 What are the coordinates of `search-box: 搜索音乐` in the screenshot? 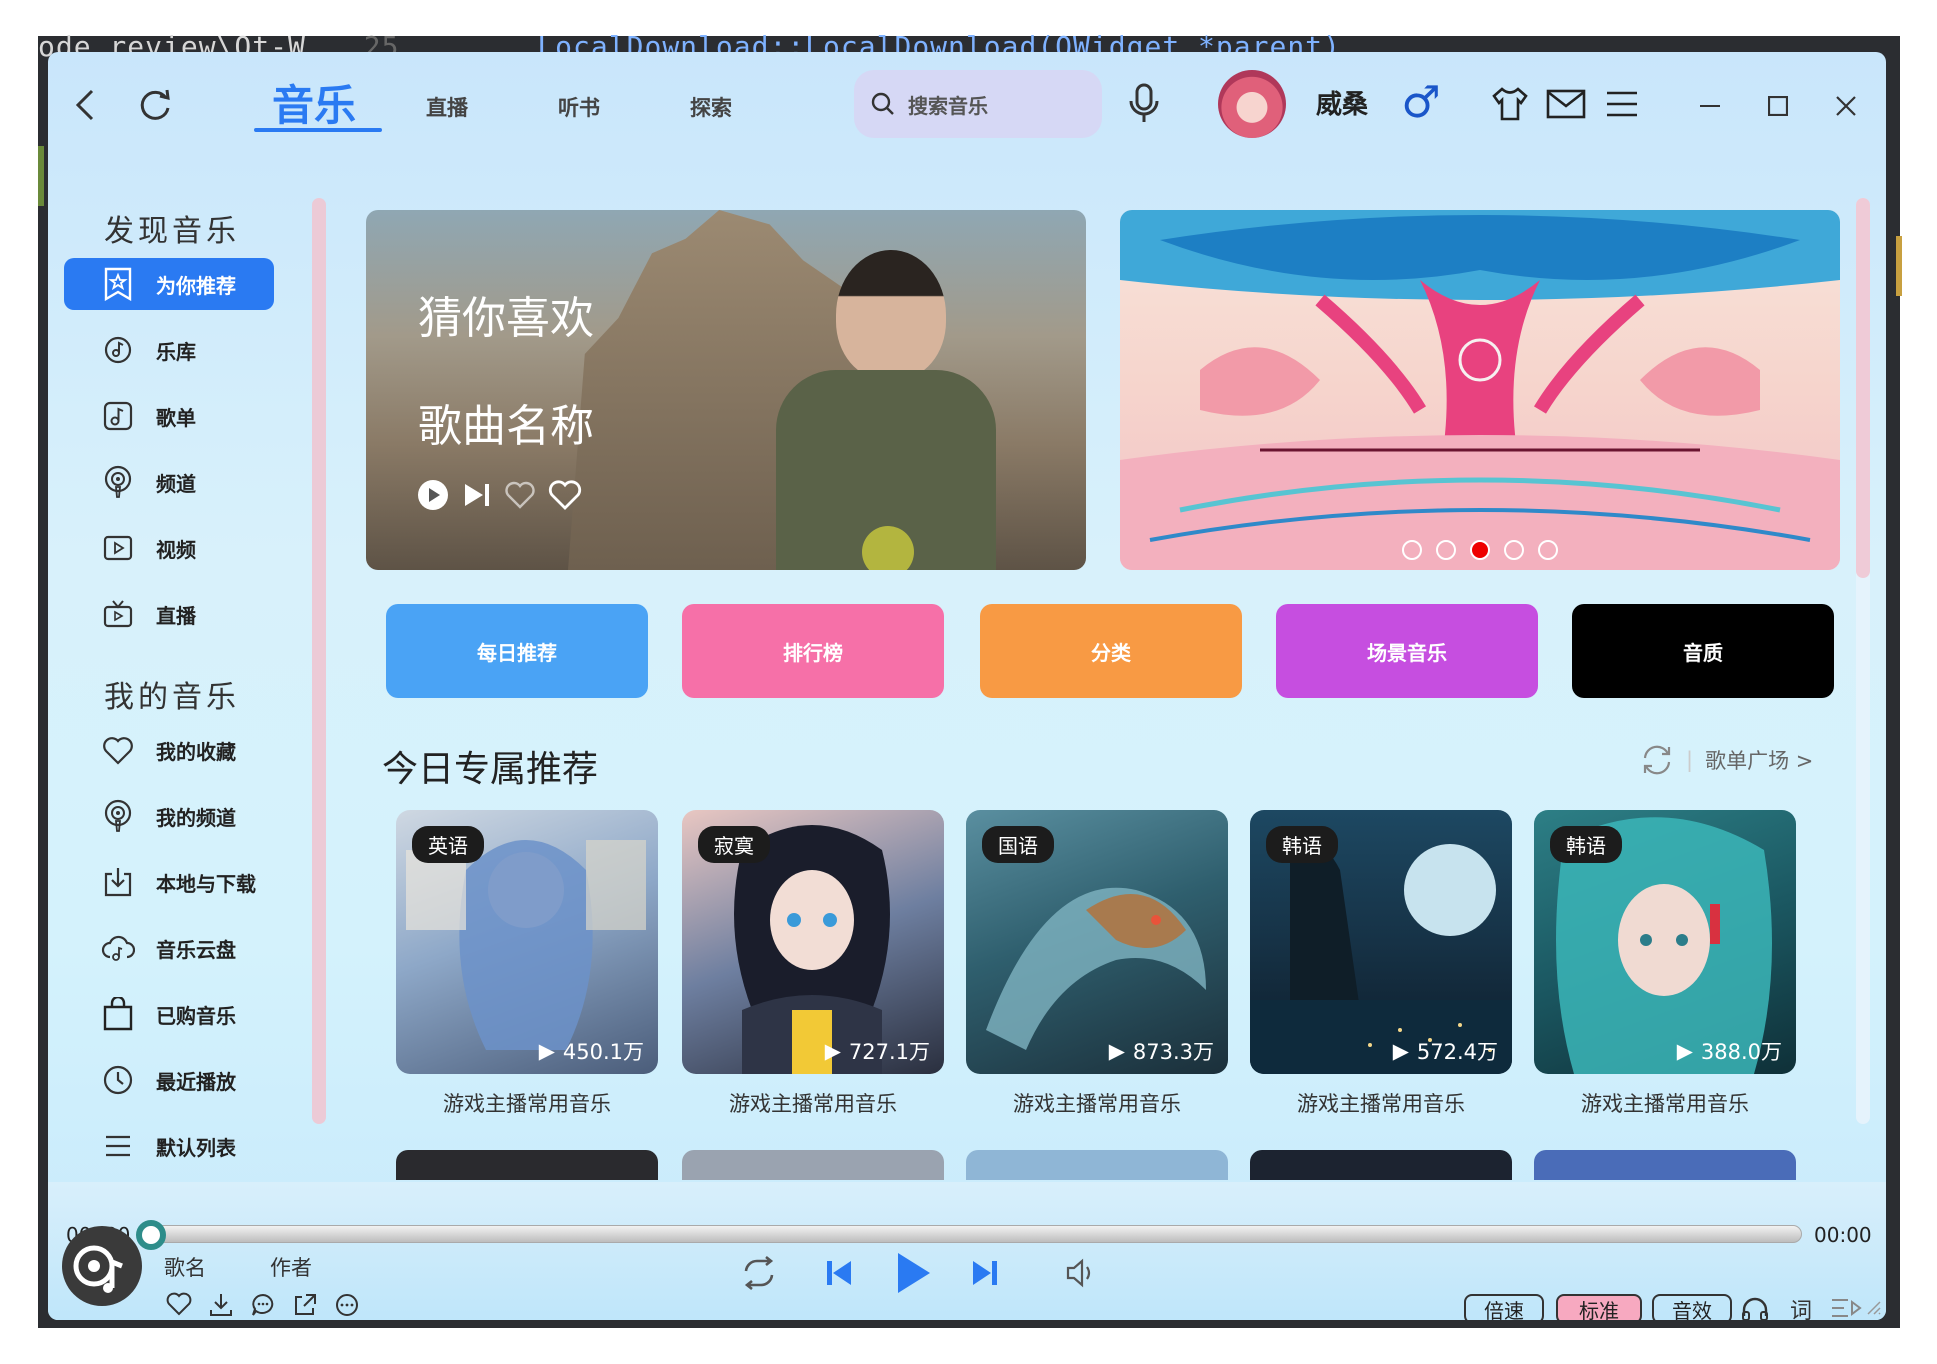 It's located at (978, 104).